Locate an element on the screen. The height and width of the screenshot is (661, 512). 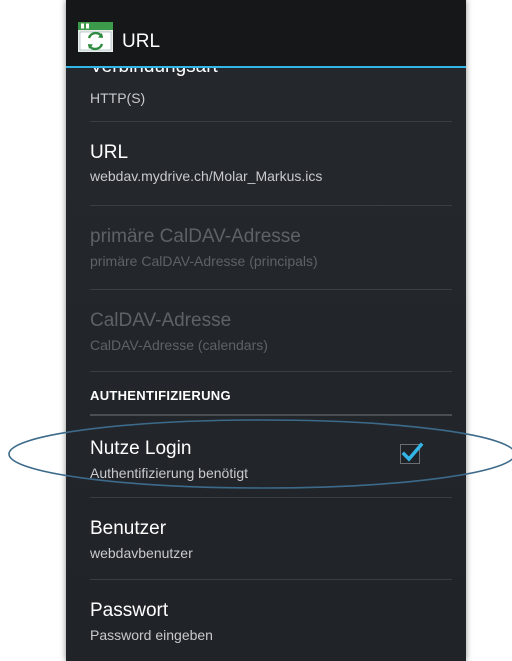
actionbar-title: URL is located at coordinates (141, 41).